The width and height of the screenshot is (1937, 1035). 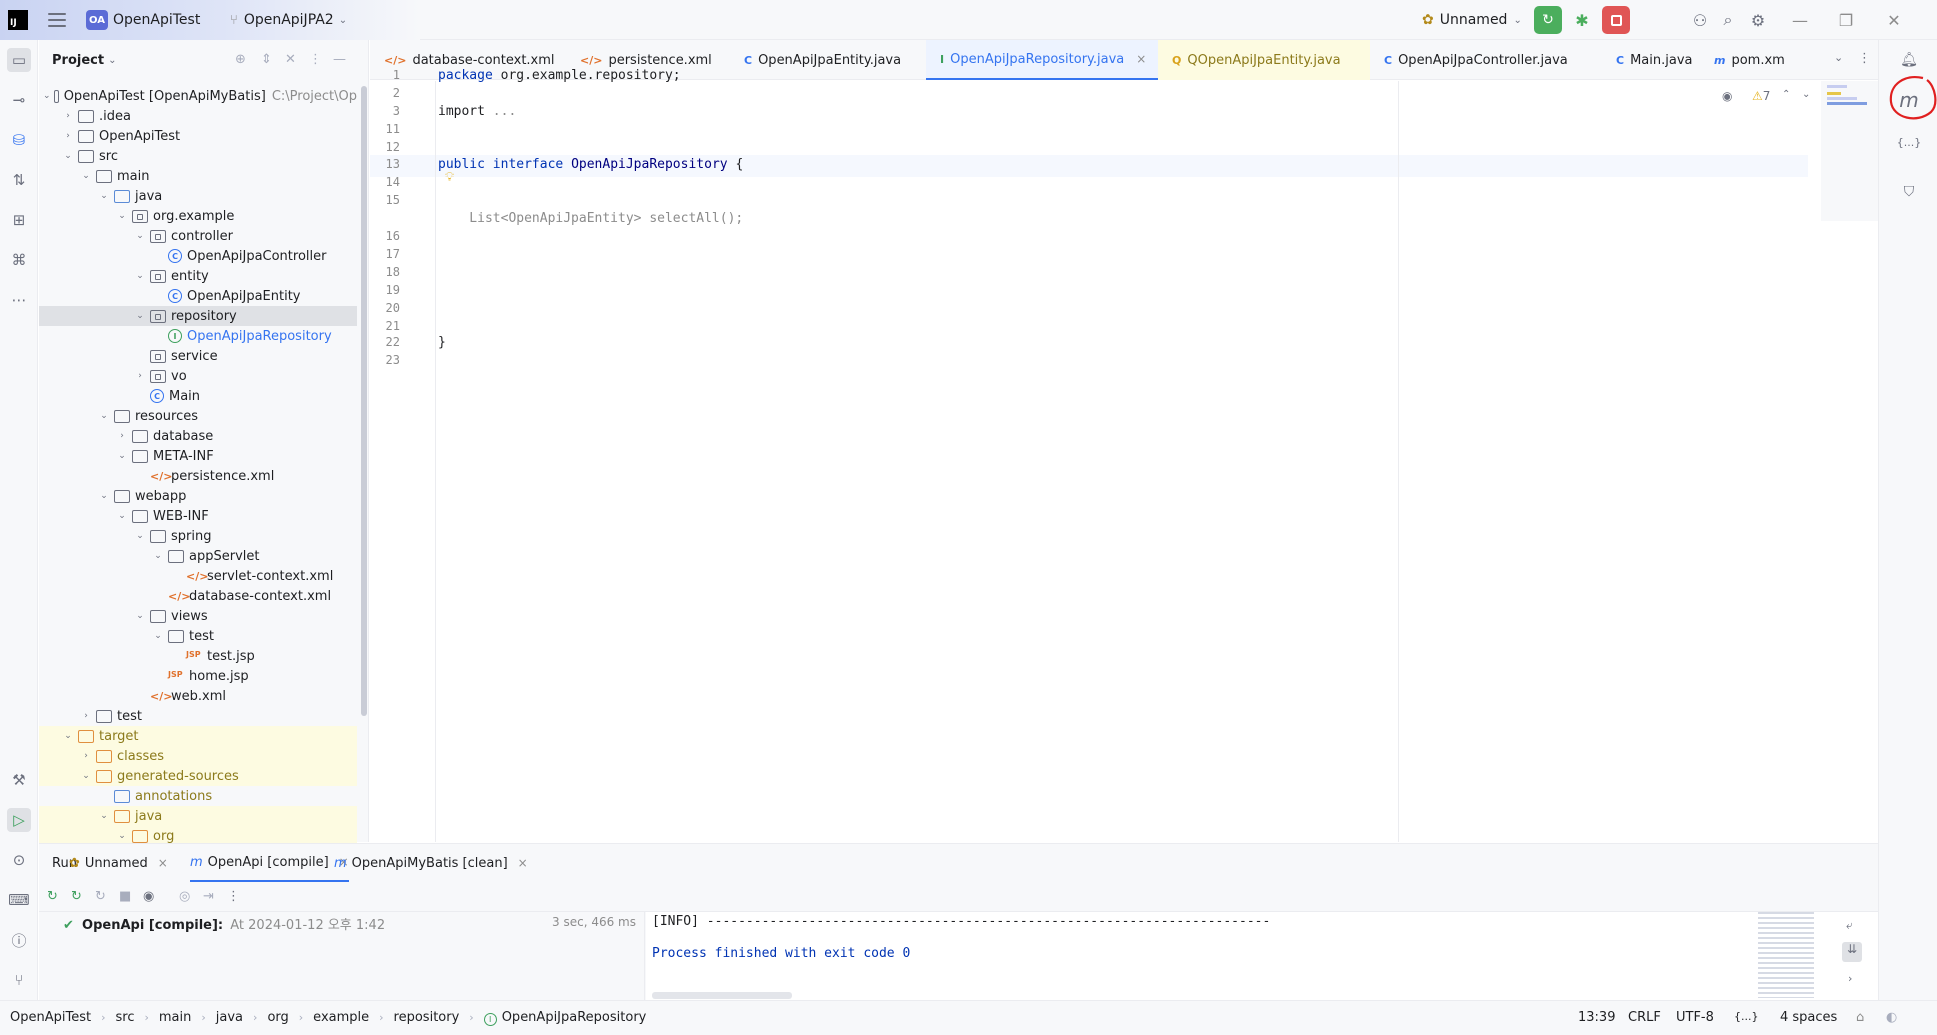 I want to click on tabs-dropdown-icon: ⌄, so click(x=1838, y=57).